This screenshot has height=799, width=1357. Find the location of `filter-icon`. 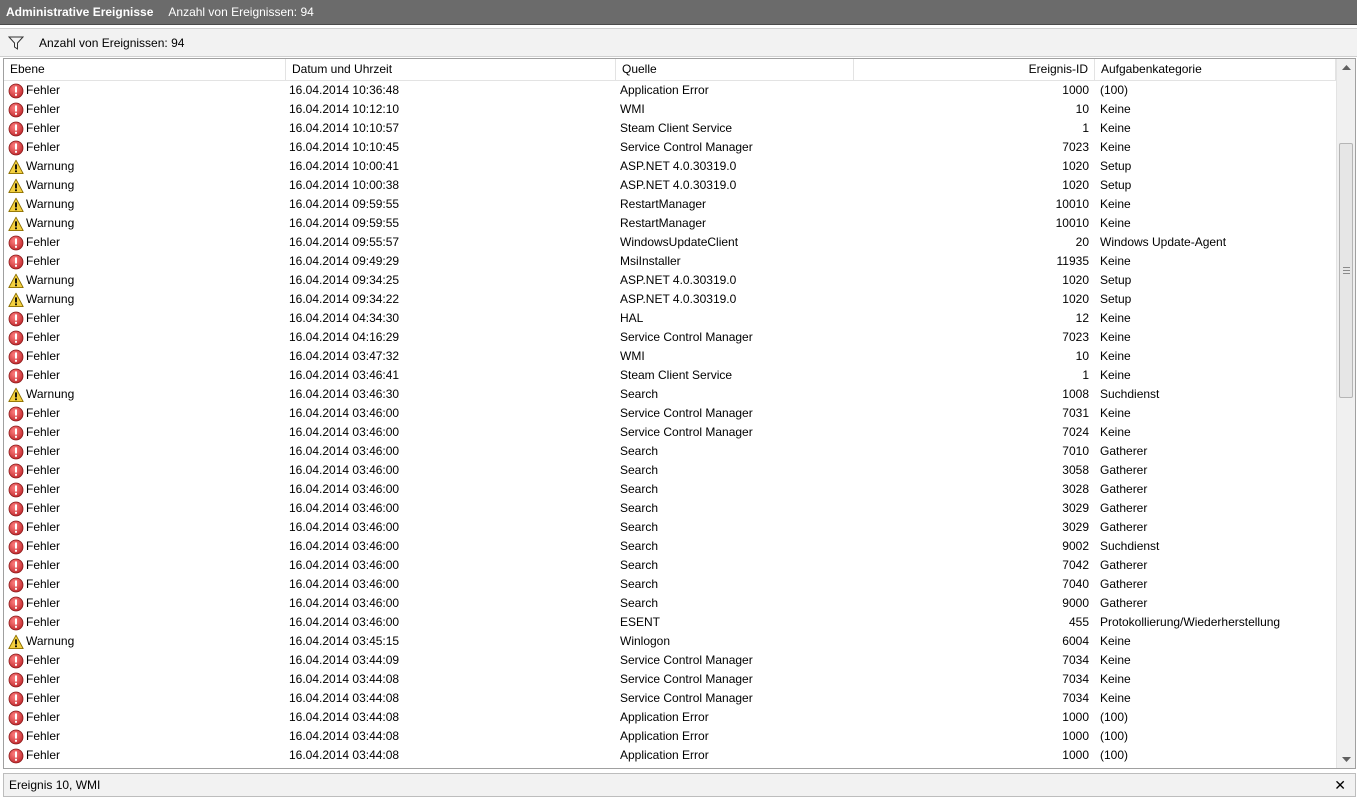

filter-icon is located at coordinates (16, 43).